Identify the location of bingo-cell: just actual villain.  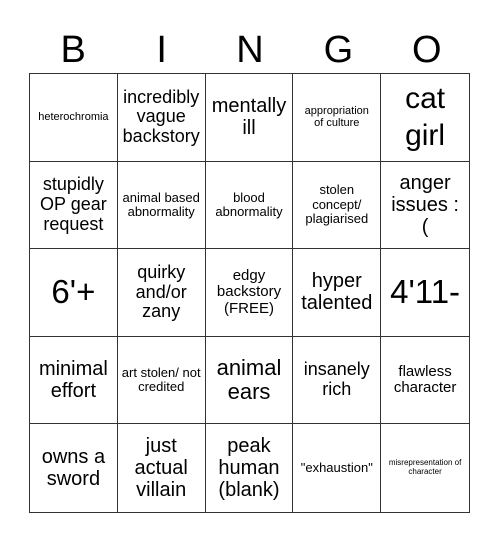
(162, 468).